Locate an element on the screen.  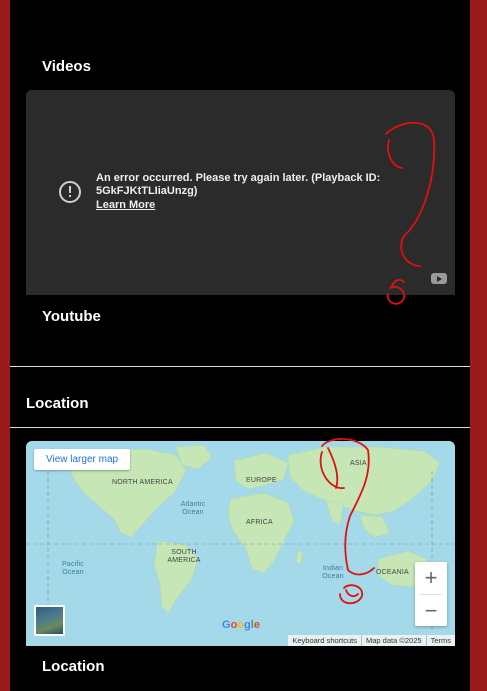
youtube-icon is located at coordinates (439, 278).